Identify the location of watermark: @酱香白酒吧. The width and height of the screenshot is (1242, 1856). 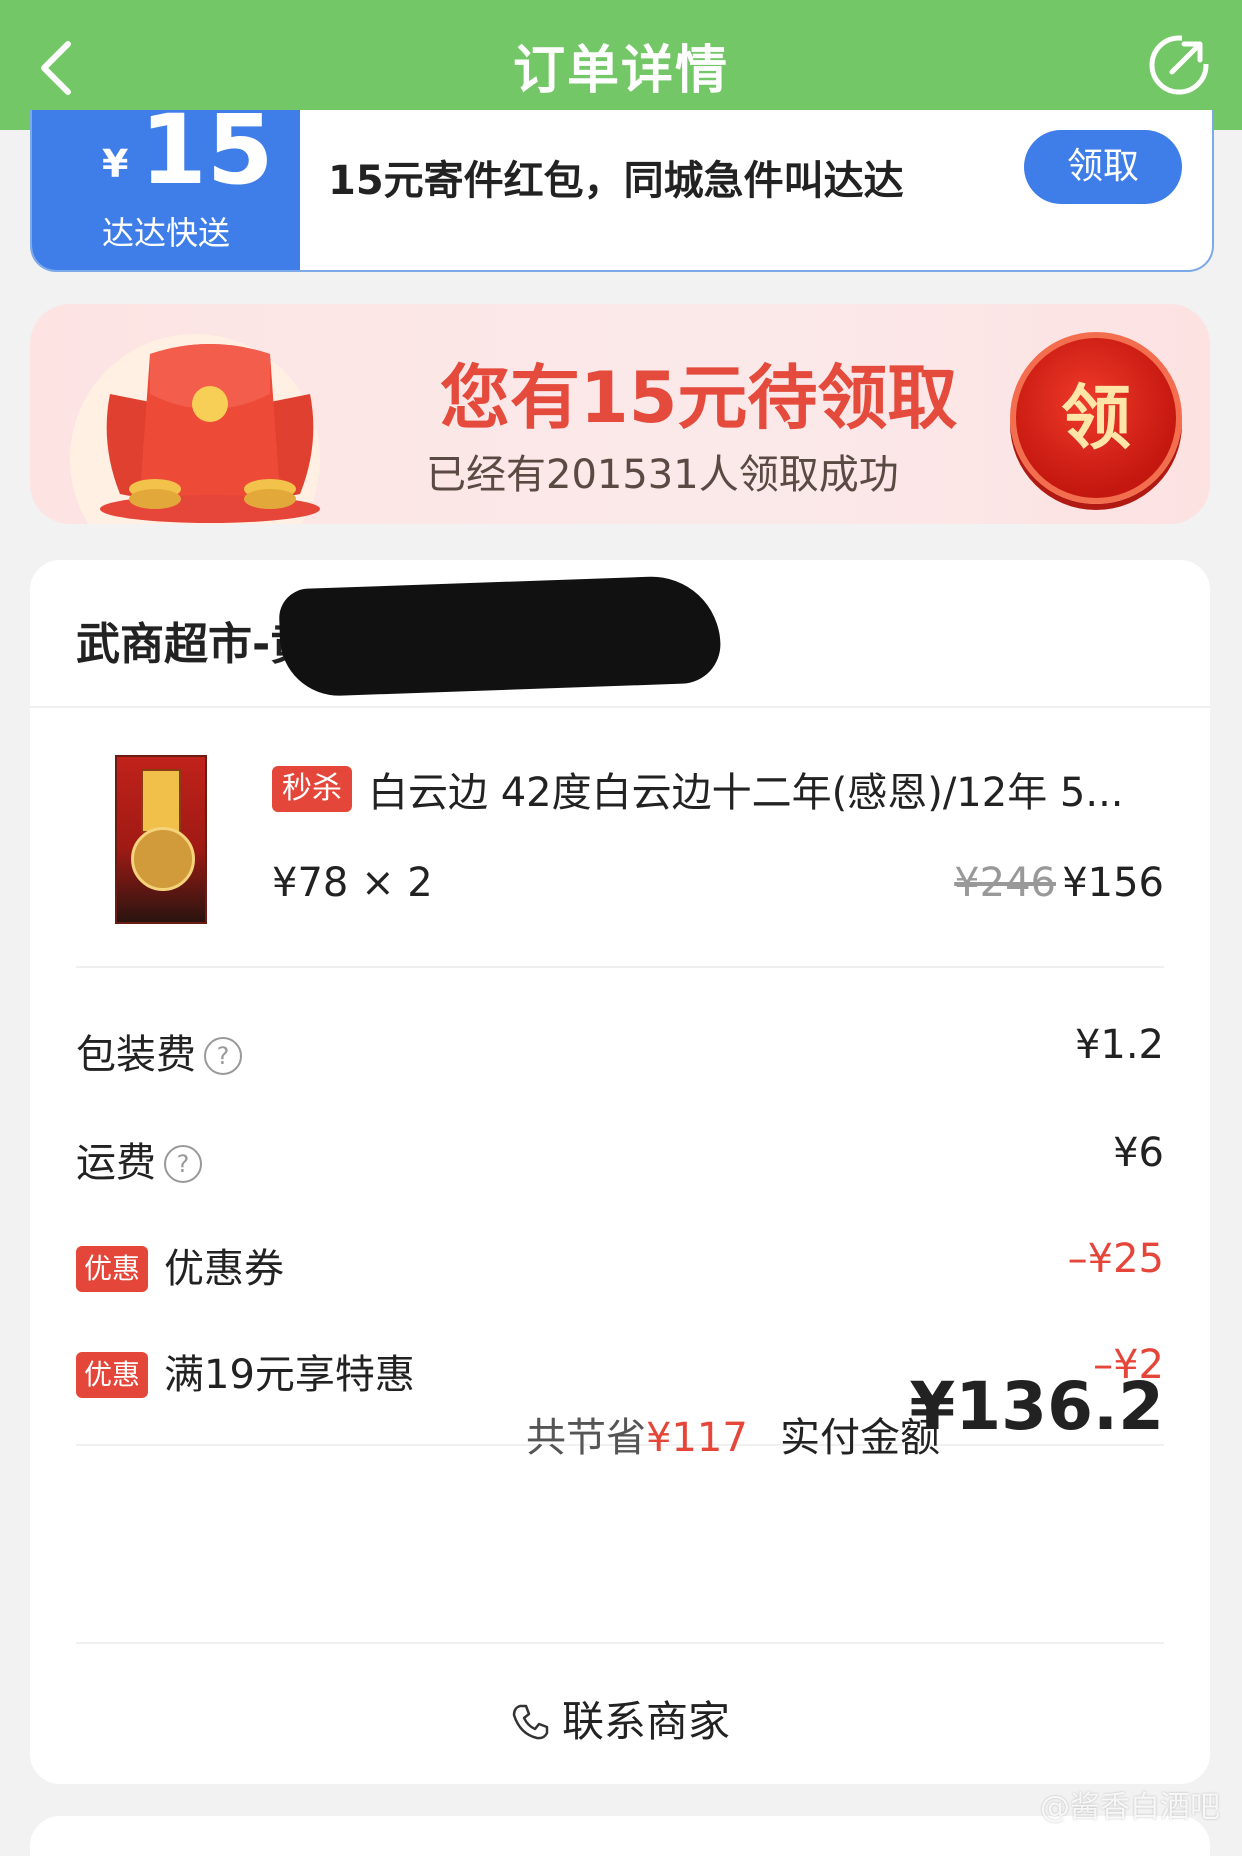
(1130, 1807).